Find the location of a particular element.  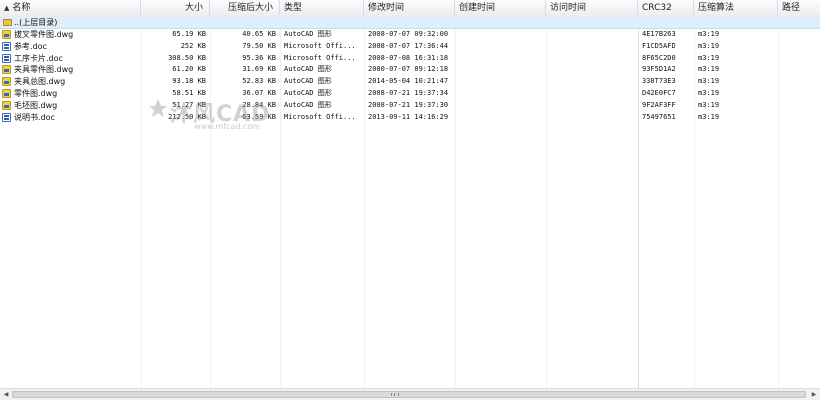

file-name-cell: 夹具总图.dwg is located at coordinates (40, 82).